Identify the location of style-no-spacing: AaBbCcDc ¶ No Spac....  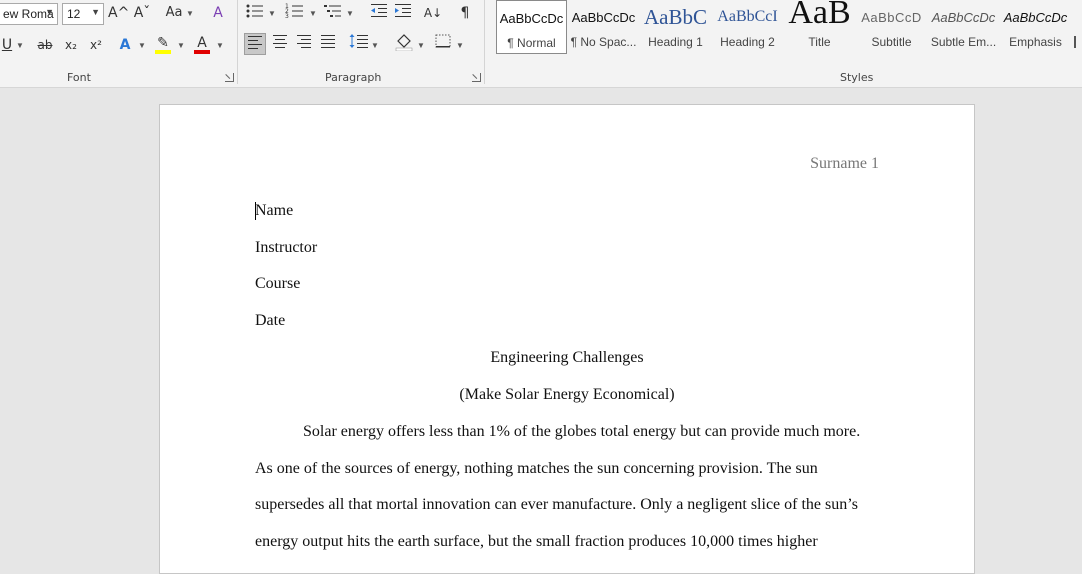
(603, 27).